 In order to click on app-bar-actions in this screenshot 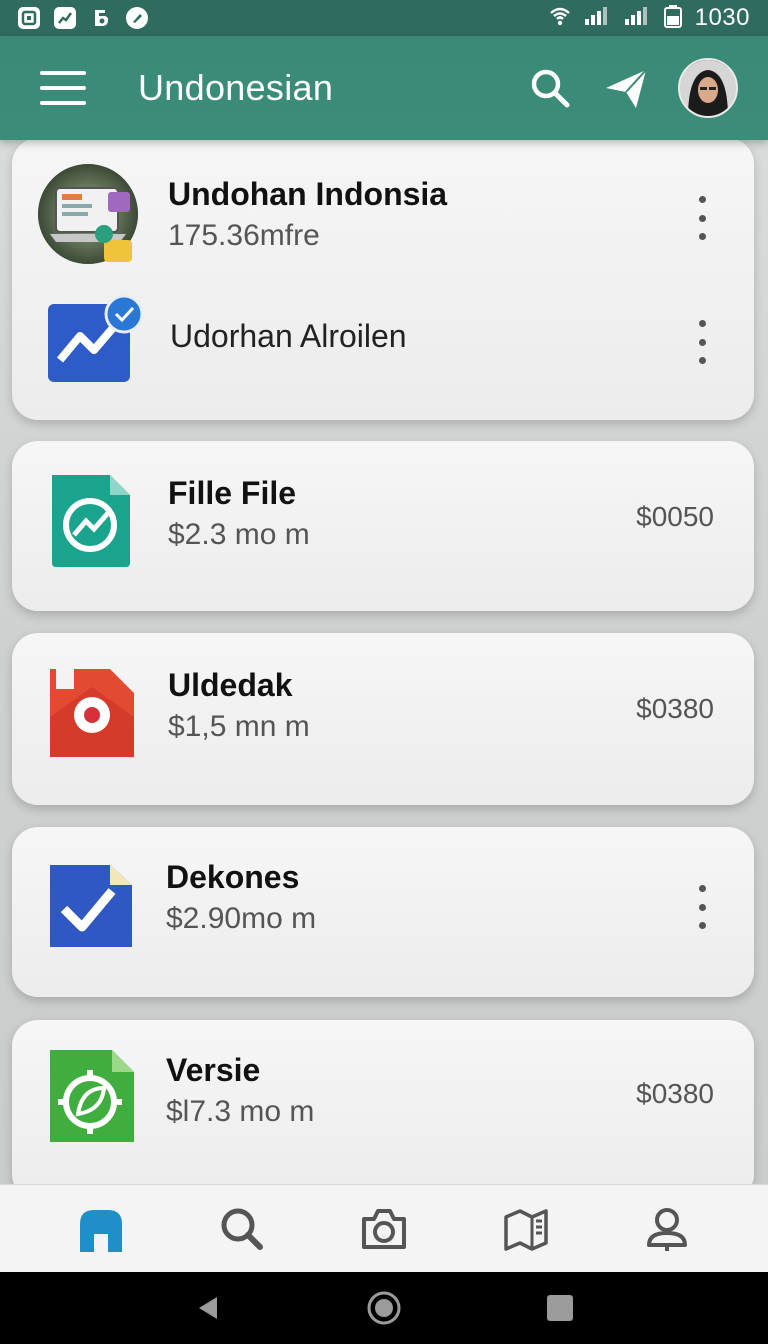, I will do `click(632, 88)`.